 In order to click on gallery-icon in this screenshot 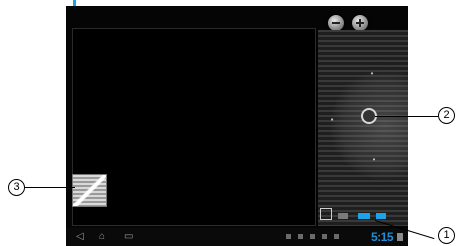, I will do `click(326, 214)`.